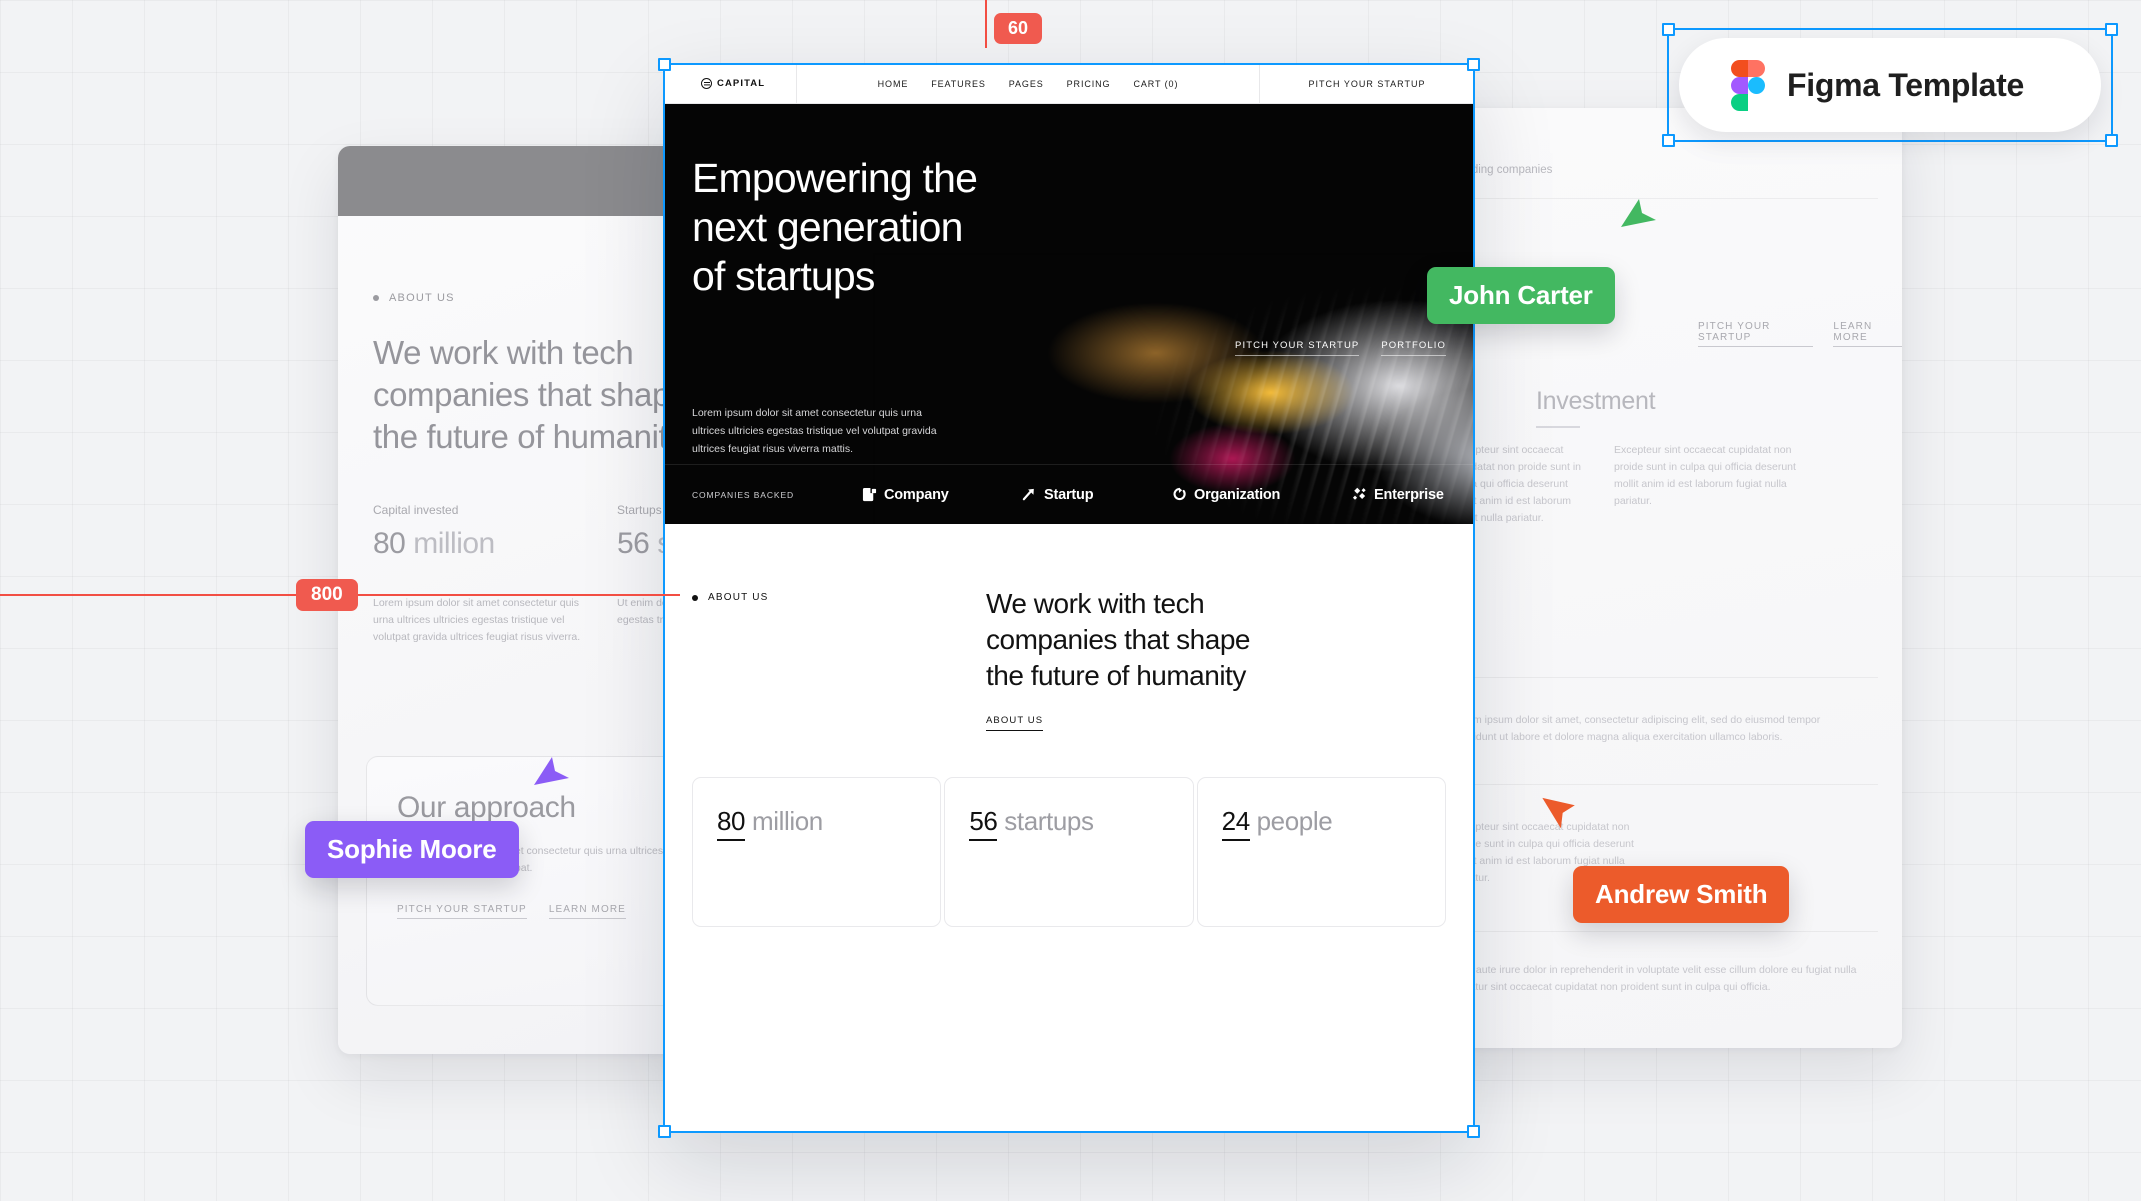 The width and height of the screenshot is (2141, 1201). Describe the element at coordinates (1294, 821) in the screenshot. I see `stat-unit: people` at that location.